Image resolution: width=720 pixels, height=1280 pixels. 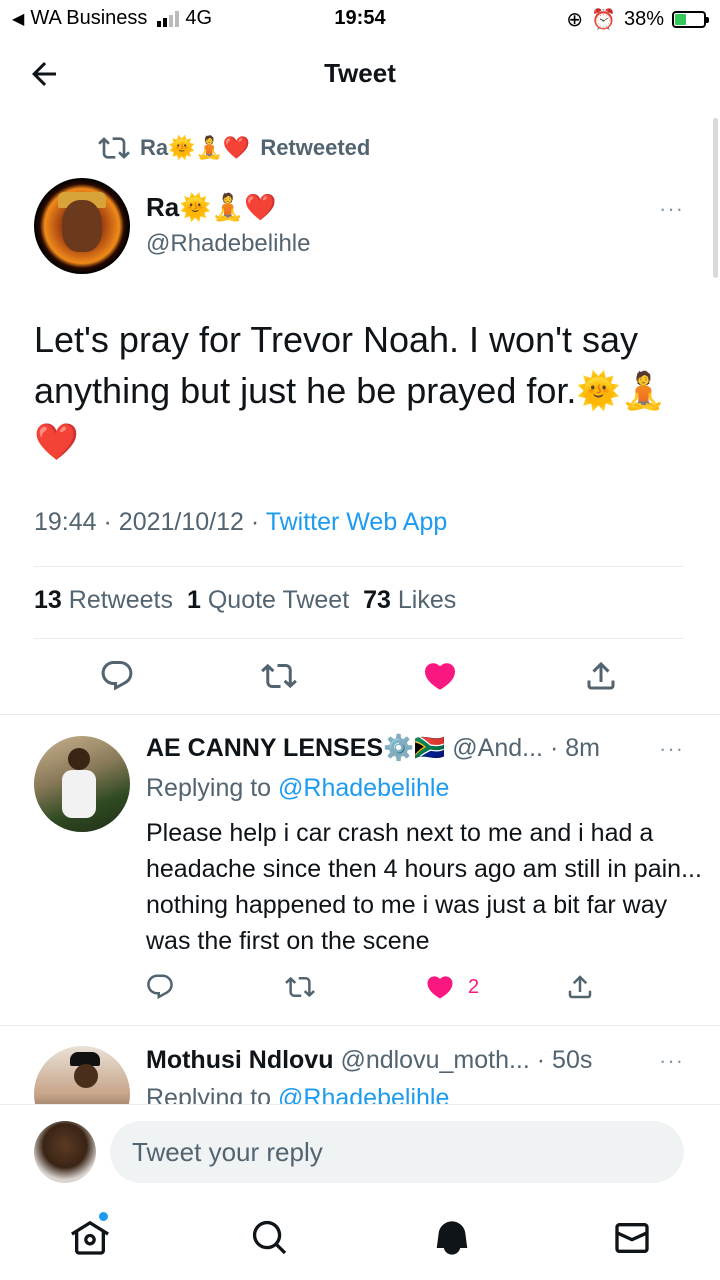 I want to click on retweeter-name: Ra🌞🧘❤️, so click(x=195, y=147).